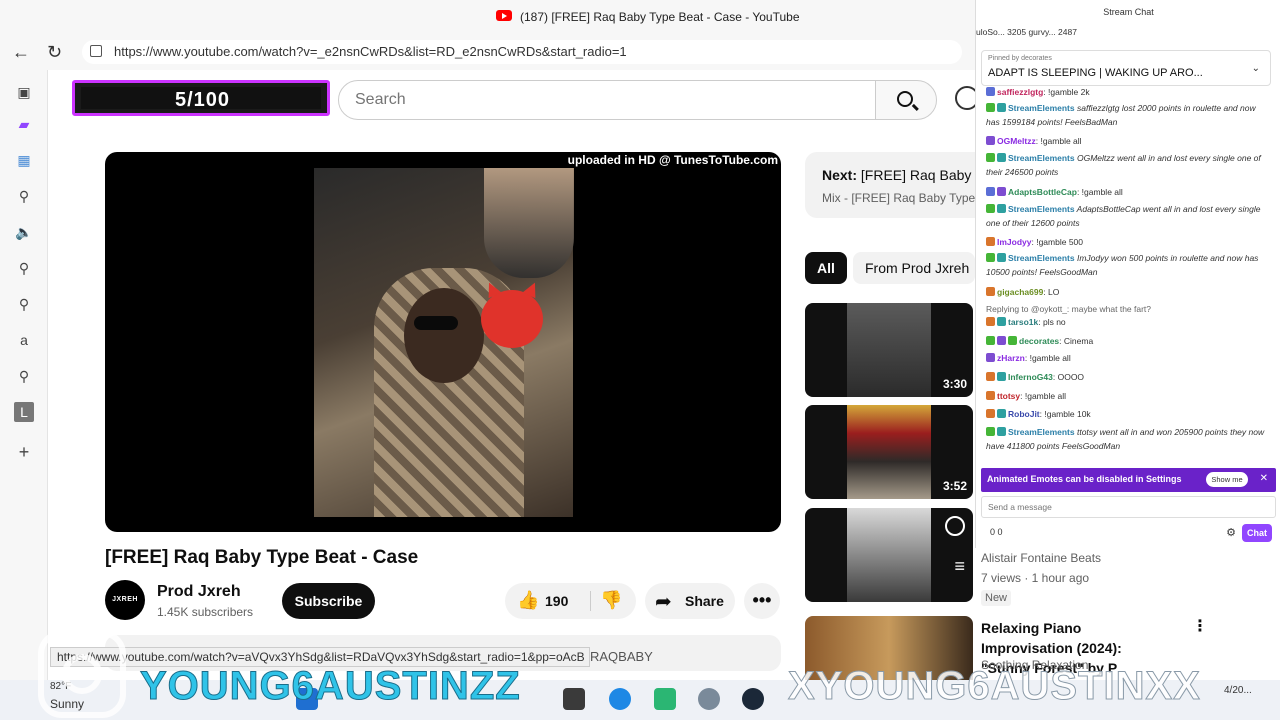 The width and height of the screenshot is (1280, 720). What do you see at coordinates (1041, 558) in the screenshot?
I see `rec-channel-name: Alistair Fontaine Beats` at bounding box center [1041, 558].